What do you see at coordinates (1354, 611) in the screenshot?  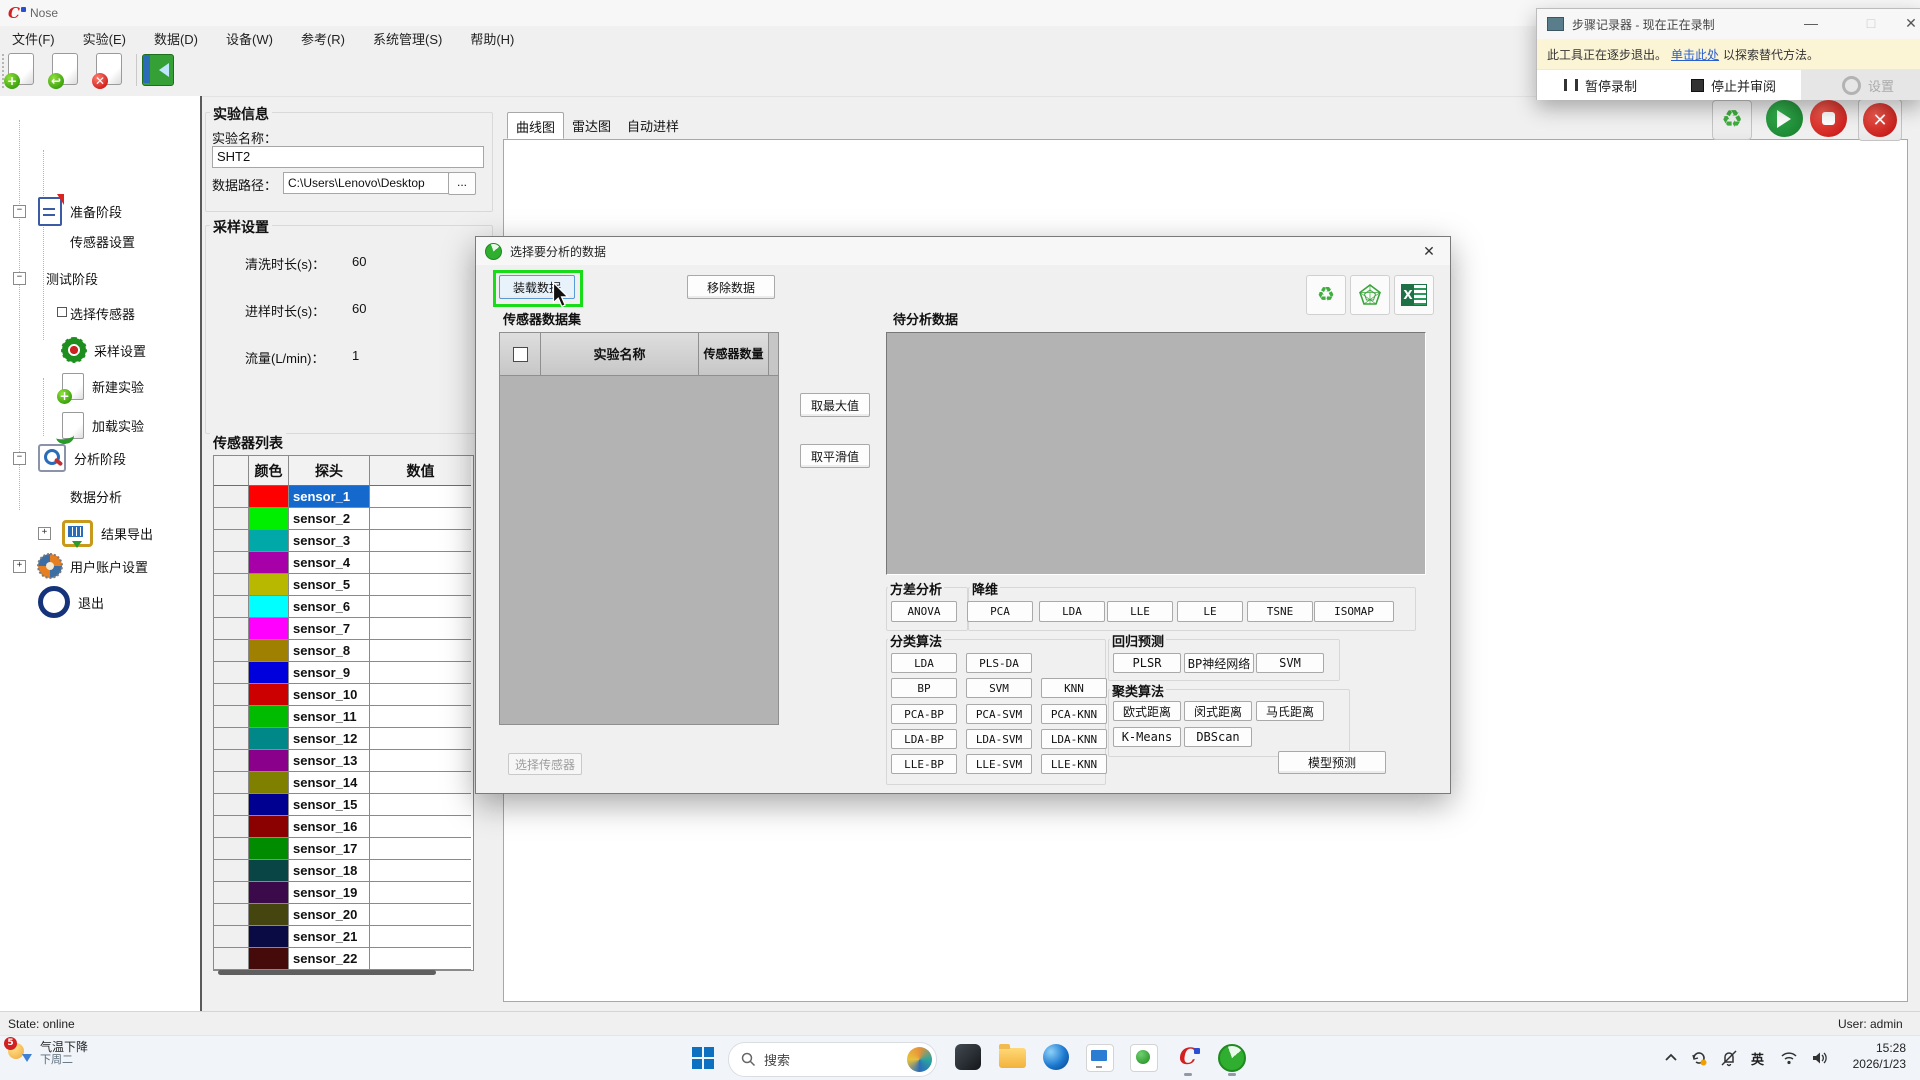 I see `dim-button-isomap: ISOMAP` at bounding box center [1354, 611].